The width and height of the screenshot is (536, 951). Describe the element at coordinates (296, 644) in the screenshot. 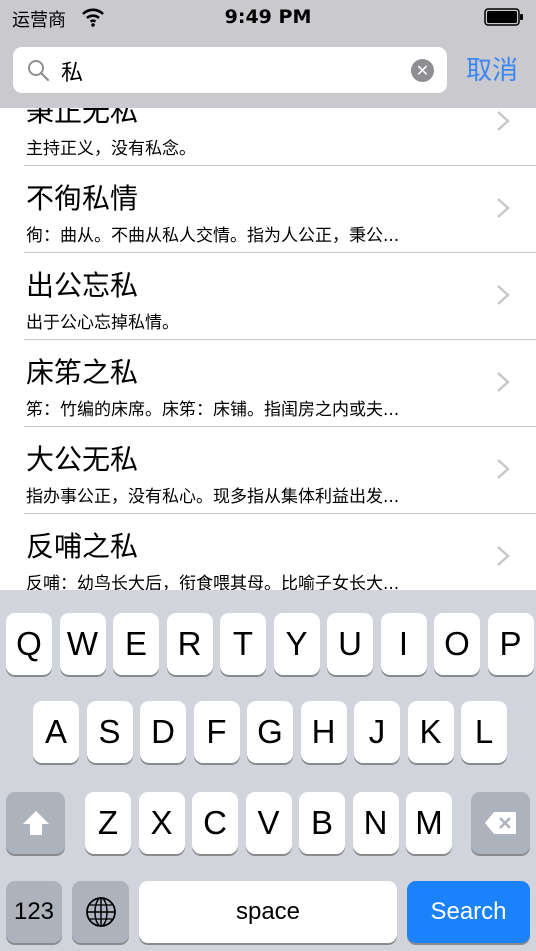

I see `key-y: Y` at that location.